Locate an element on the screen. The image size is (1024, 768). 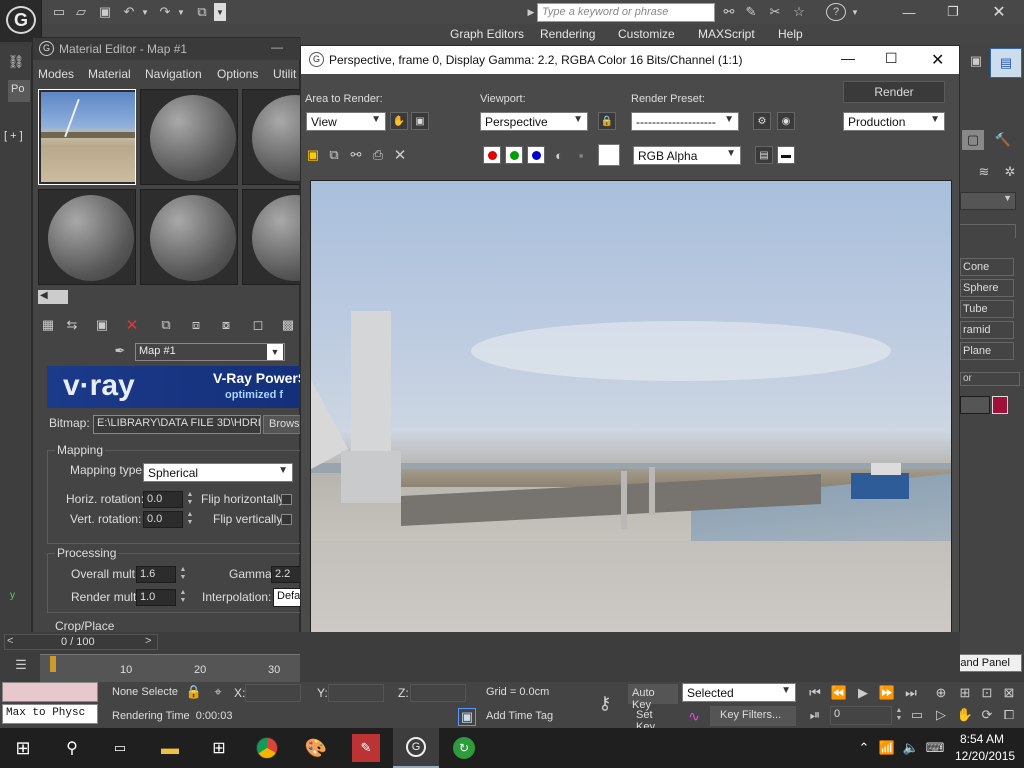
spacewarp-icon: ≋ is located at coordinates (984, 172).